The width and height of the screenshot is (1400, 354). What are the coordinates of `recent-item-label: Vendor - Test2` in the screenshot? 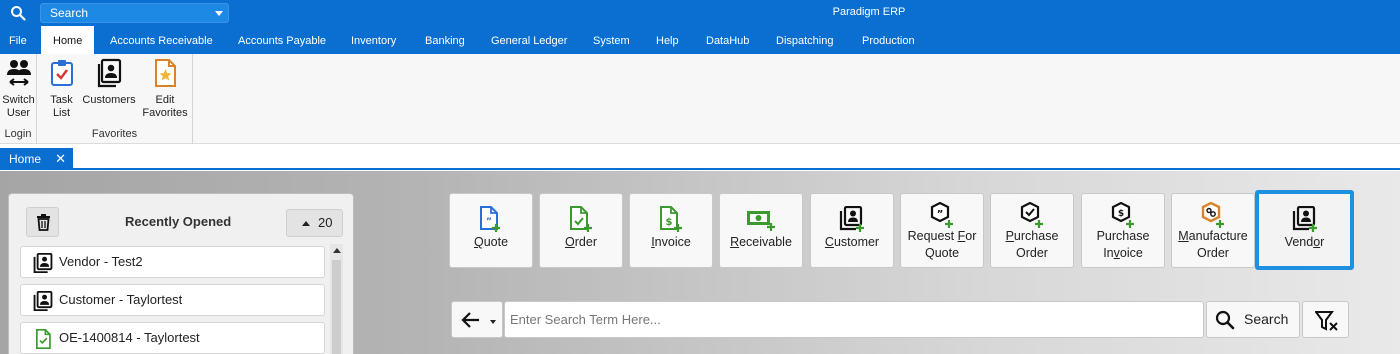 It's located at (101, 261).